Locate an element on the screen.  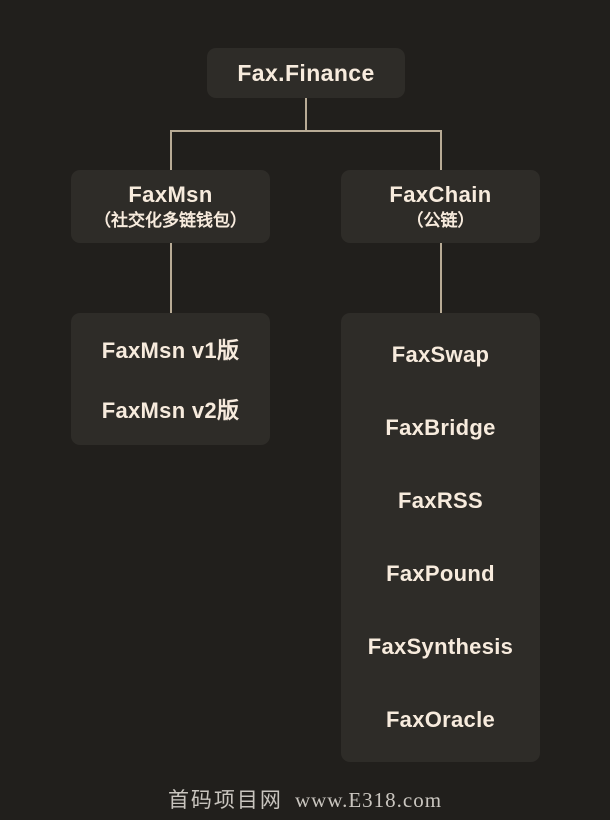
node-fax-finance-title: Fax.Finance is located at coordinates (306, 72).